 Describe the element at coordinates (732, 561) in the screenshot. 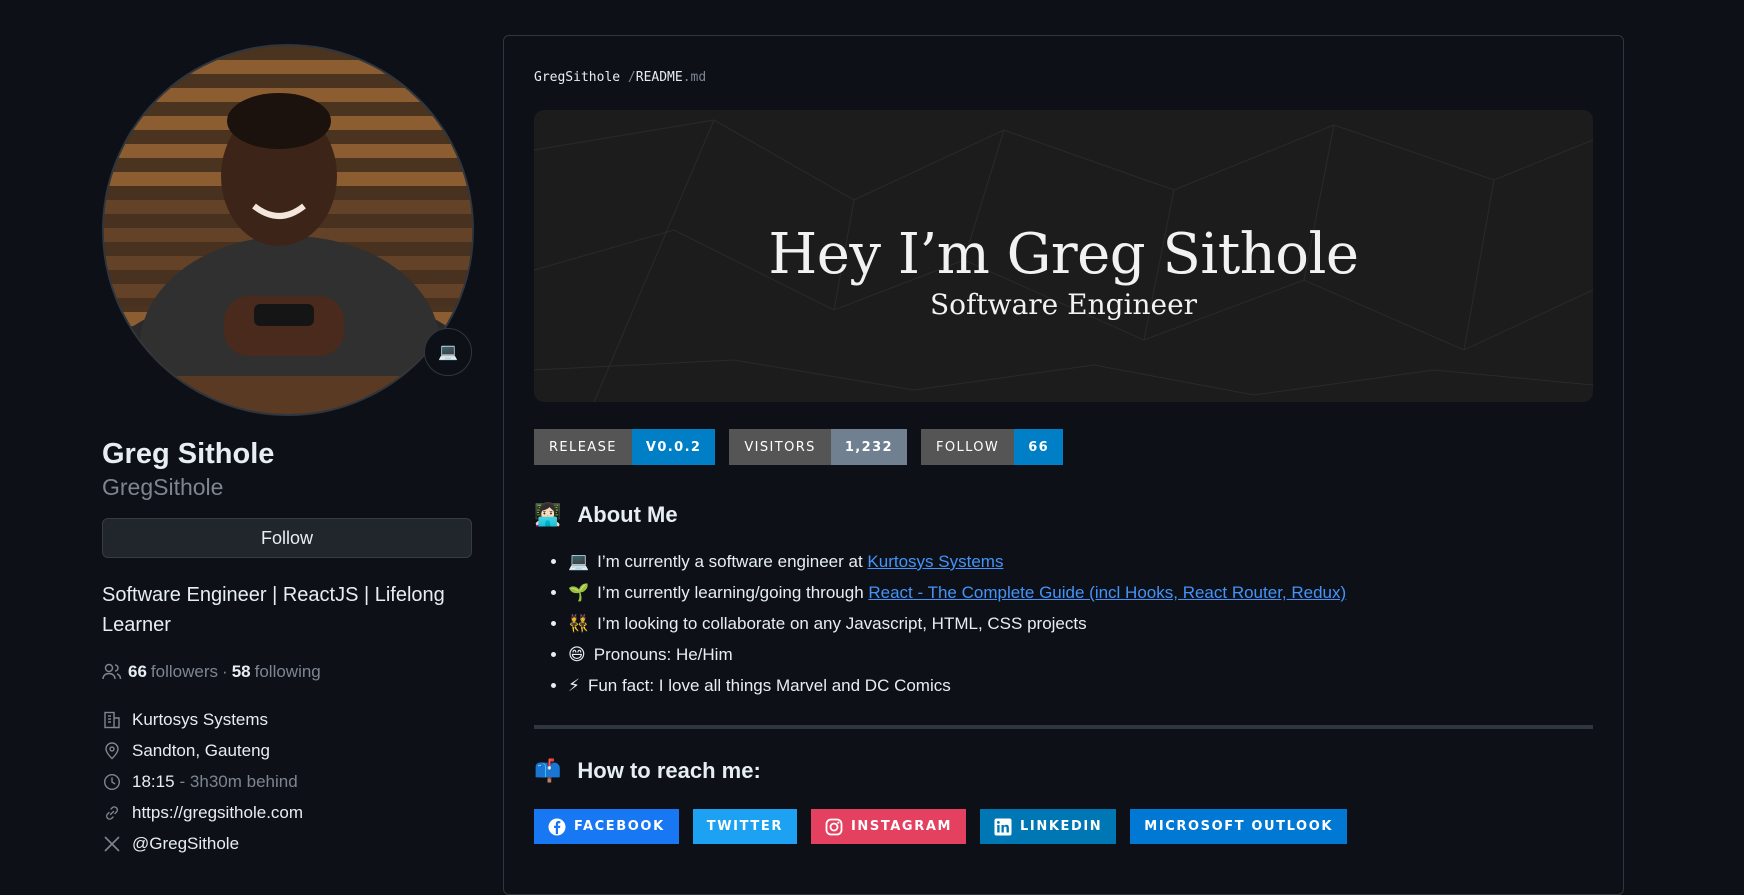

I see `list-item-text: I’m currently a software engineer at` at that location.